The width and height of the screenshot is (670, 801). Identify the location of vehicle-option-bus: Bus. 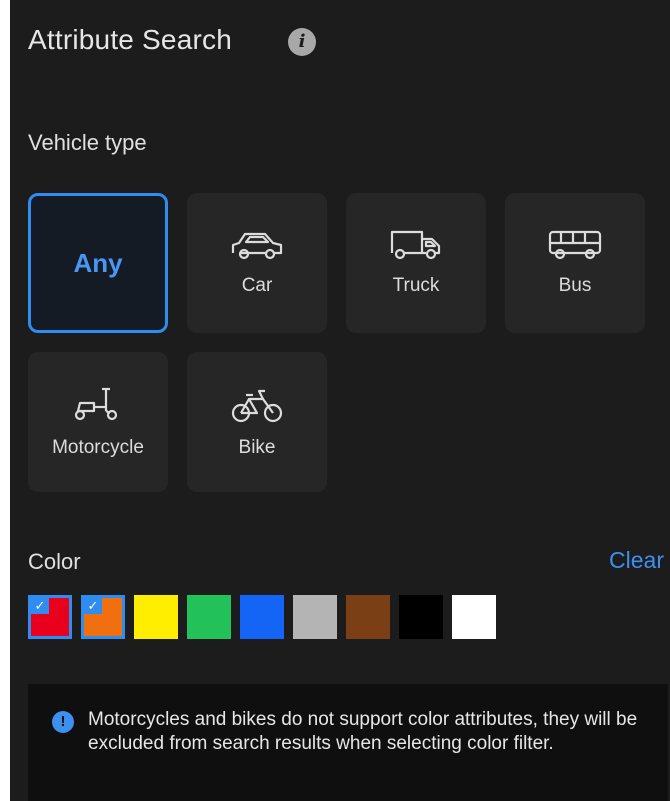
(575, 263).